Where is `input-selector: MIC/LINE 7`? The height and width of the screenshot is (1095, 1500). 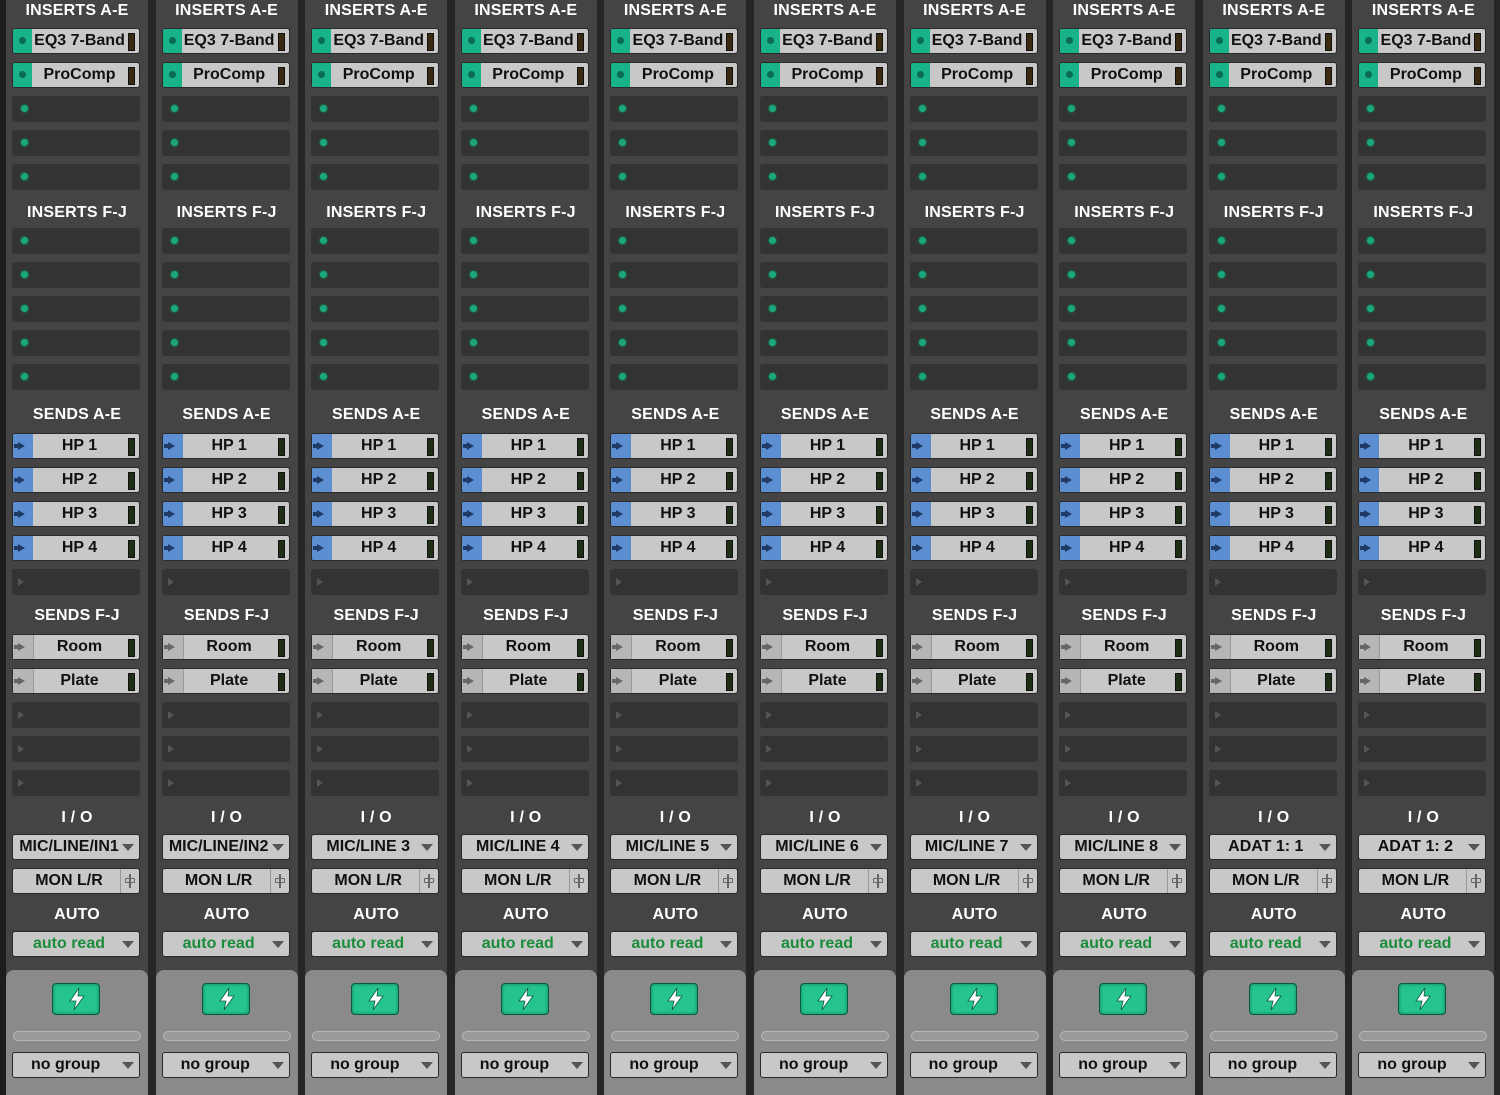 input-selector: MIC/LINE 7 is located at coordinates (973, 847).